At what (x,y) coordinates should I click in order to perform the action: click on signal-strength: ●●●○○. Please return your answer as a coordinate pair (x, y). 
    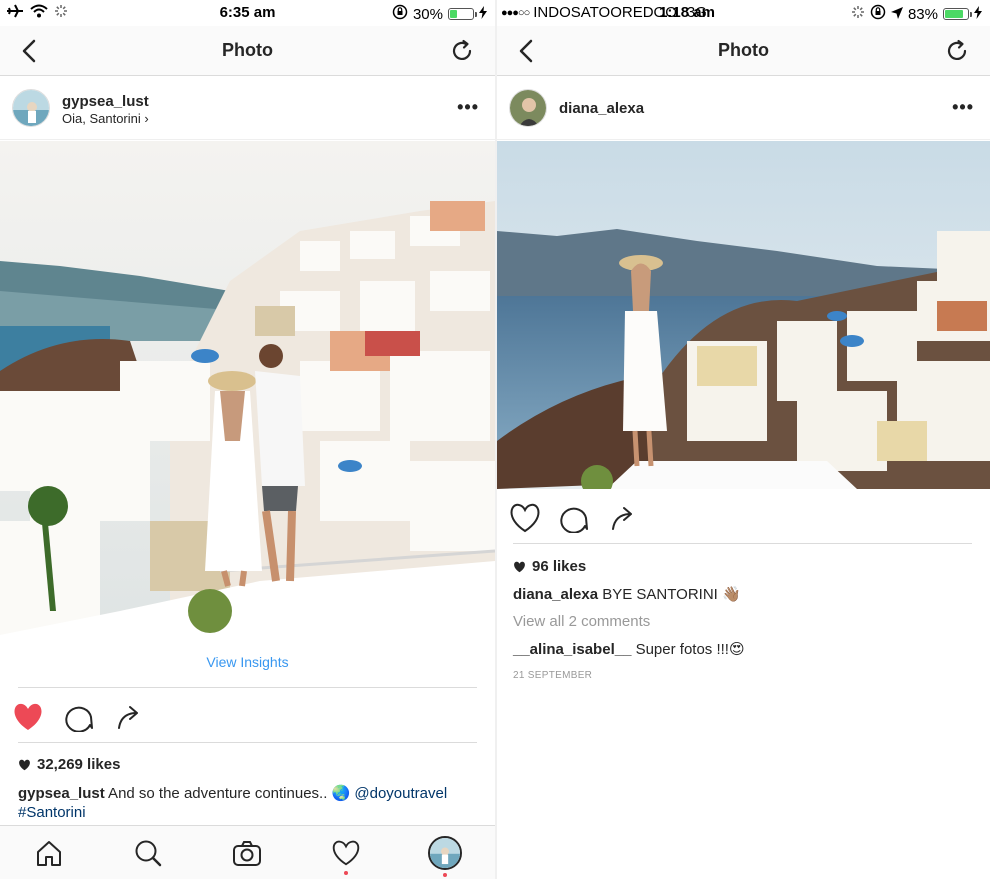
    Looking at the image, I should click on (515, 12).